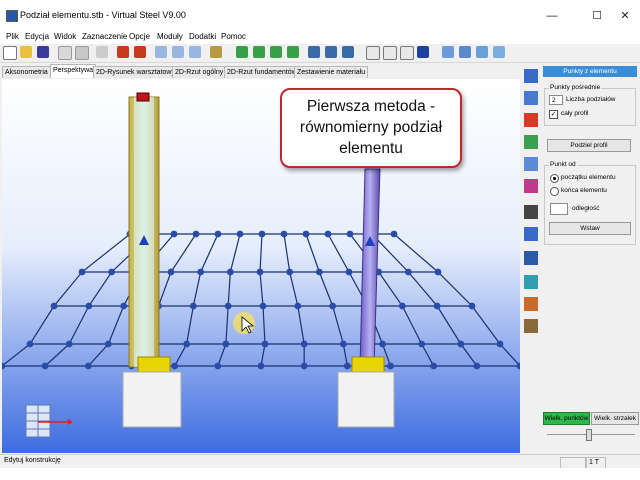 The image size is (640, 480). What do you see at coordinates (590, 228) in the screenshot?
I see `insert-button: Wstaw` at bounding box center [590, 228].